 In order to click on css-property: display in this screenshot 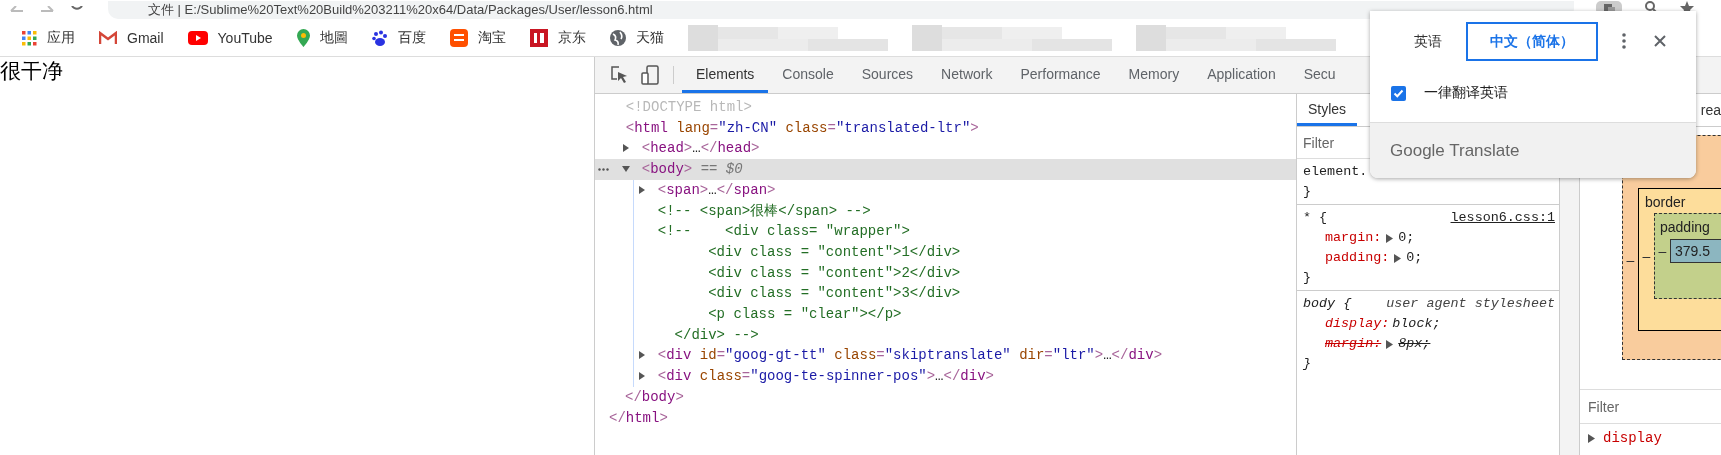, I will do `click(1632, 438)`.